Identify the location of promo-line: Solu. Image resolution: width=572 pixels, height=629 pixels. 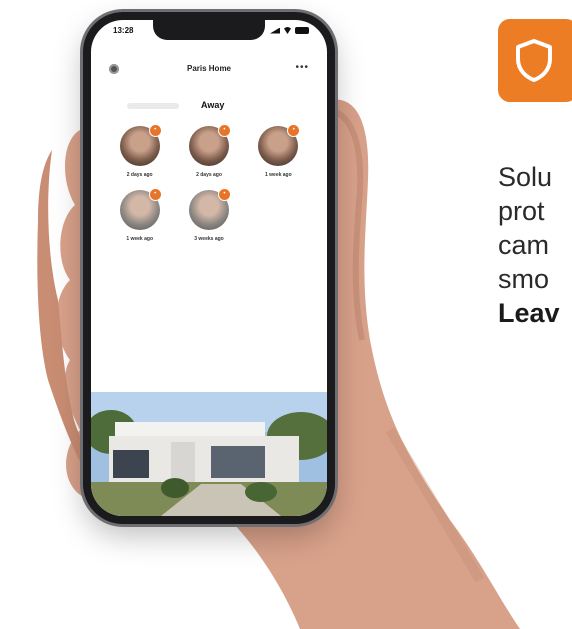
(525, 177).